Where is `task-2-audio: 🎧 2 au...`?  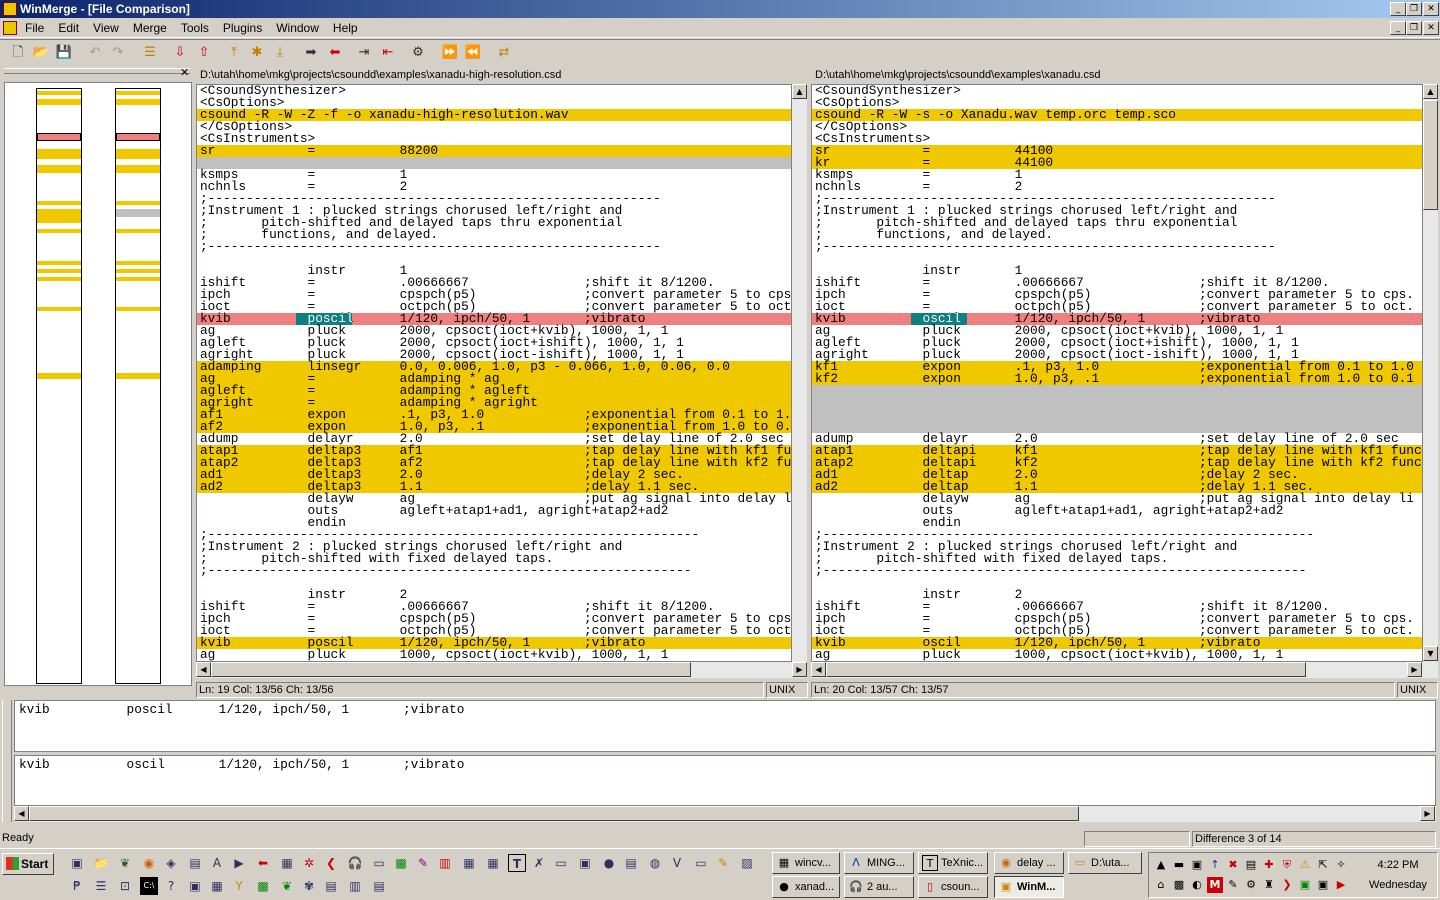
task-2-audio: 🎧 2 au... is located at coordinates (879, 887).